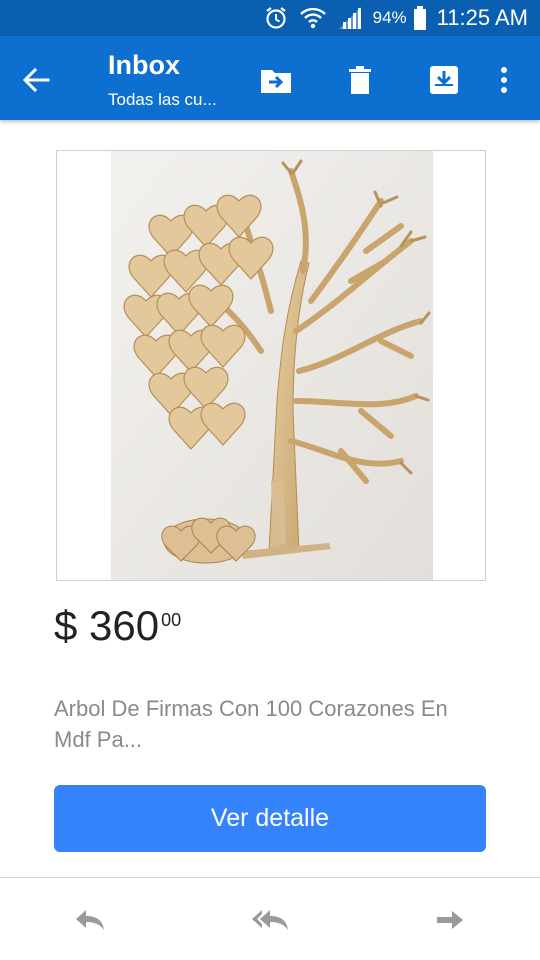 The height and width of the screenshot is (960, 540). What do you see at coordinates (90, 920) in the screenshot?
I see `reply-icon` at bounding box center [90, 920].